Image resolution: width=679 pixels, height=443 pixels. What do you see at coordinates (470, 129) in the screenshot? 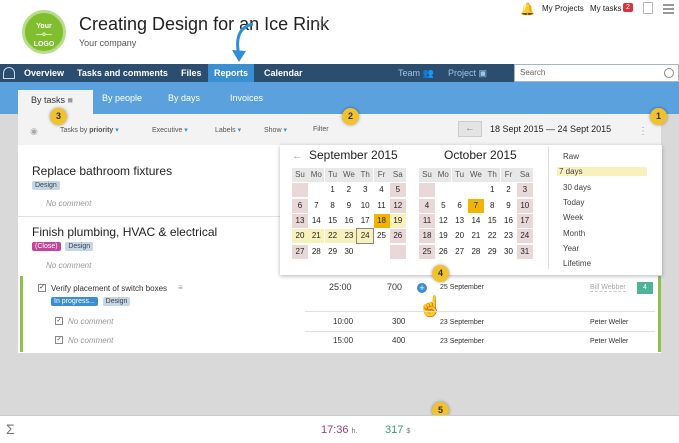
I see `previous-period-button: ←` at bounding box center [470, 129].